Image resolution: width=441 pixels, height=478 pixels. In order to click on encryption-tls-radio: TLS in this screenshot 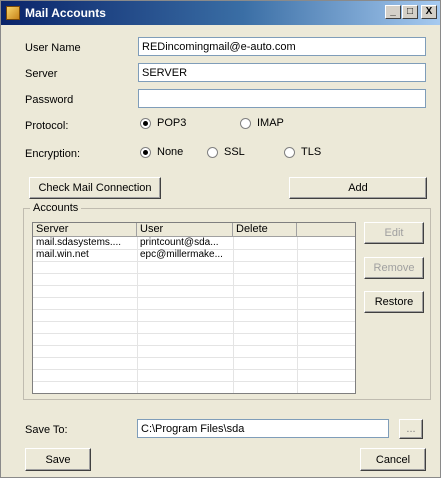, I will do `click(302, 152)`.